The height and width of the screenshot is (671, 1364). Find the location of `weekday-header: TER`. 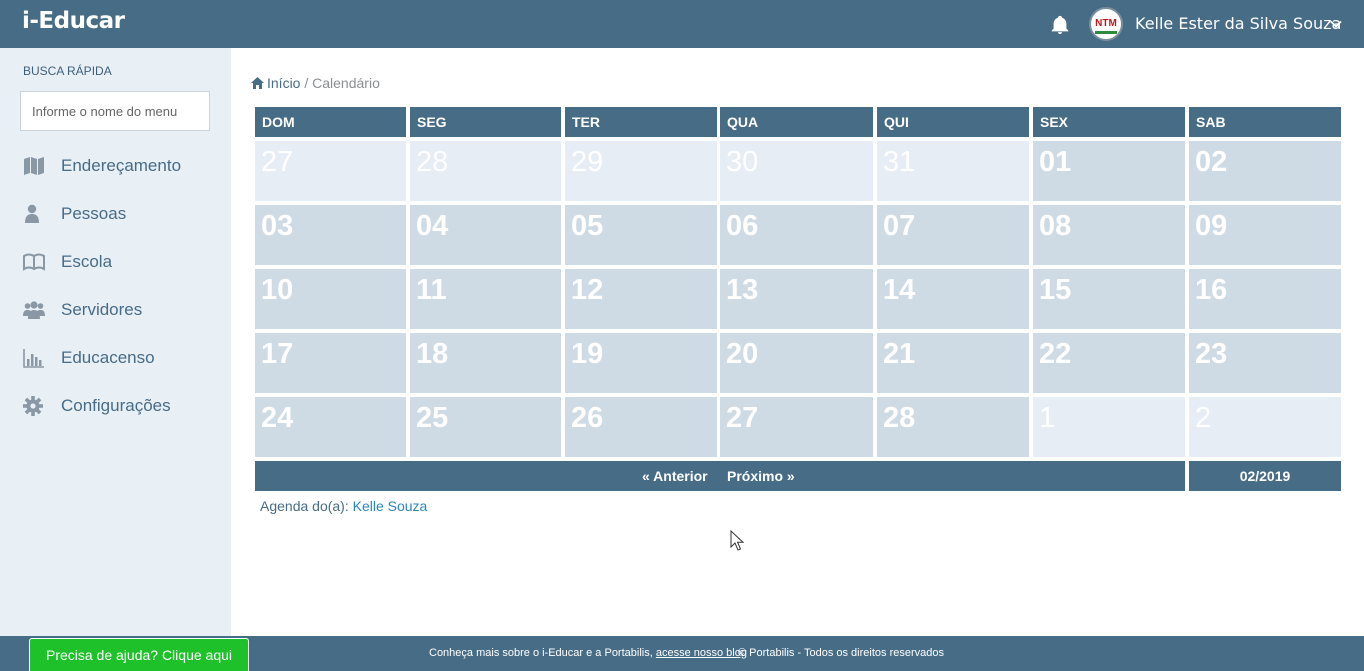

weekday-header: TER is located at coordinates (641, 122).